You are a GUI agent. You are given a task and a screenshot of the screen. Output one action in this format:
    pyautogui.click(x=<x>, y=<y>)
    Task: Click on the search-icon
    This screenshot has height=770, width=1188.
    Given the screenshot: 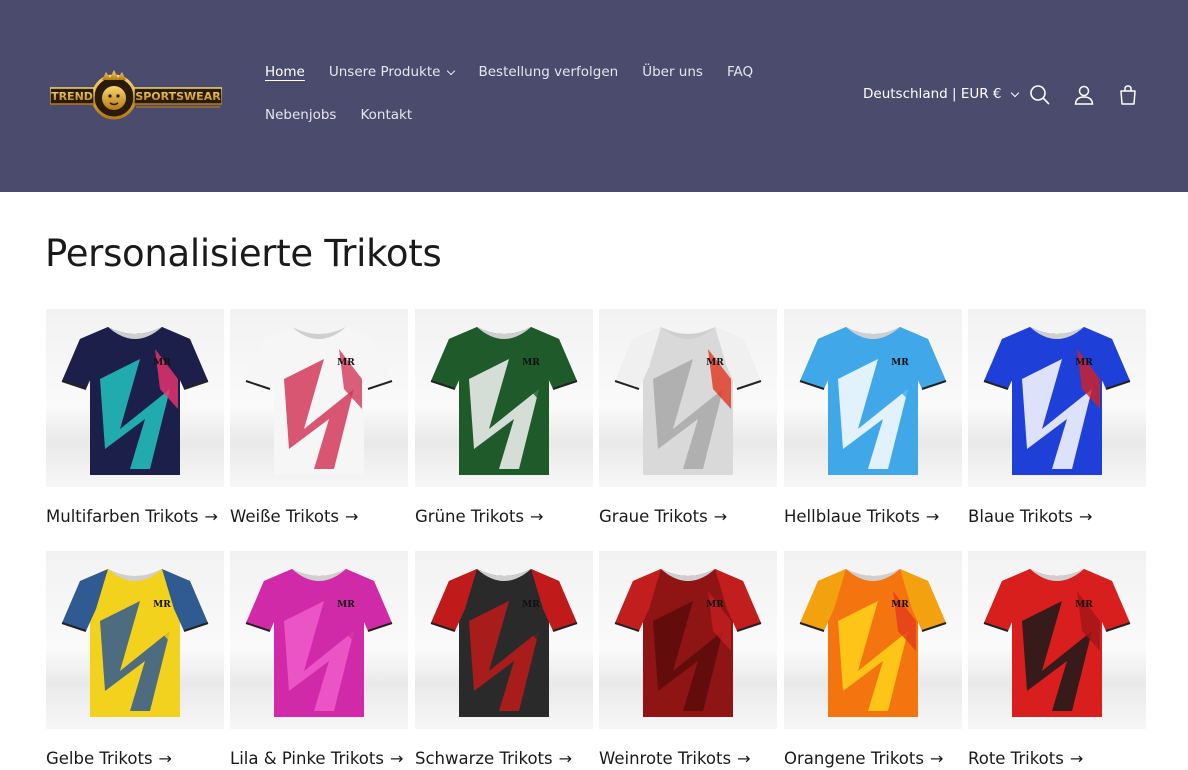 What is the action you would take?
    pyautogui.click(x=1040, y=95)
    